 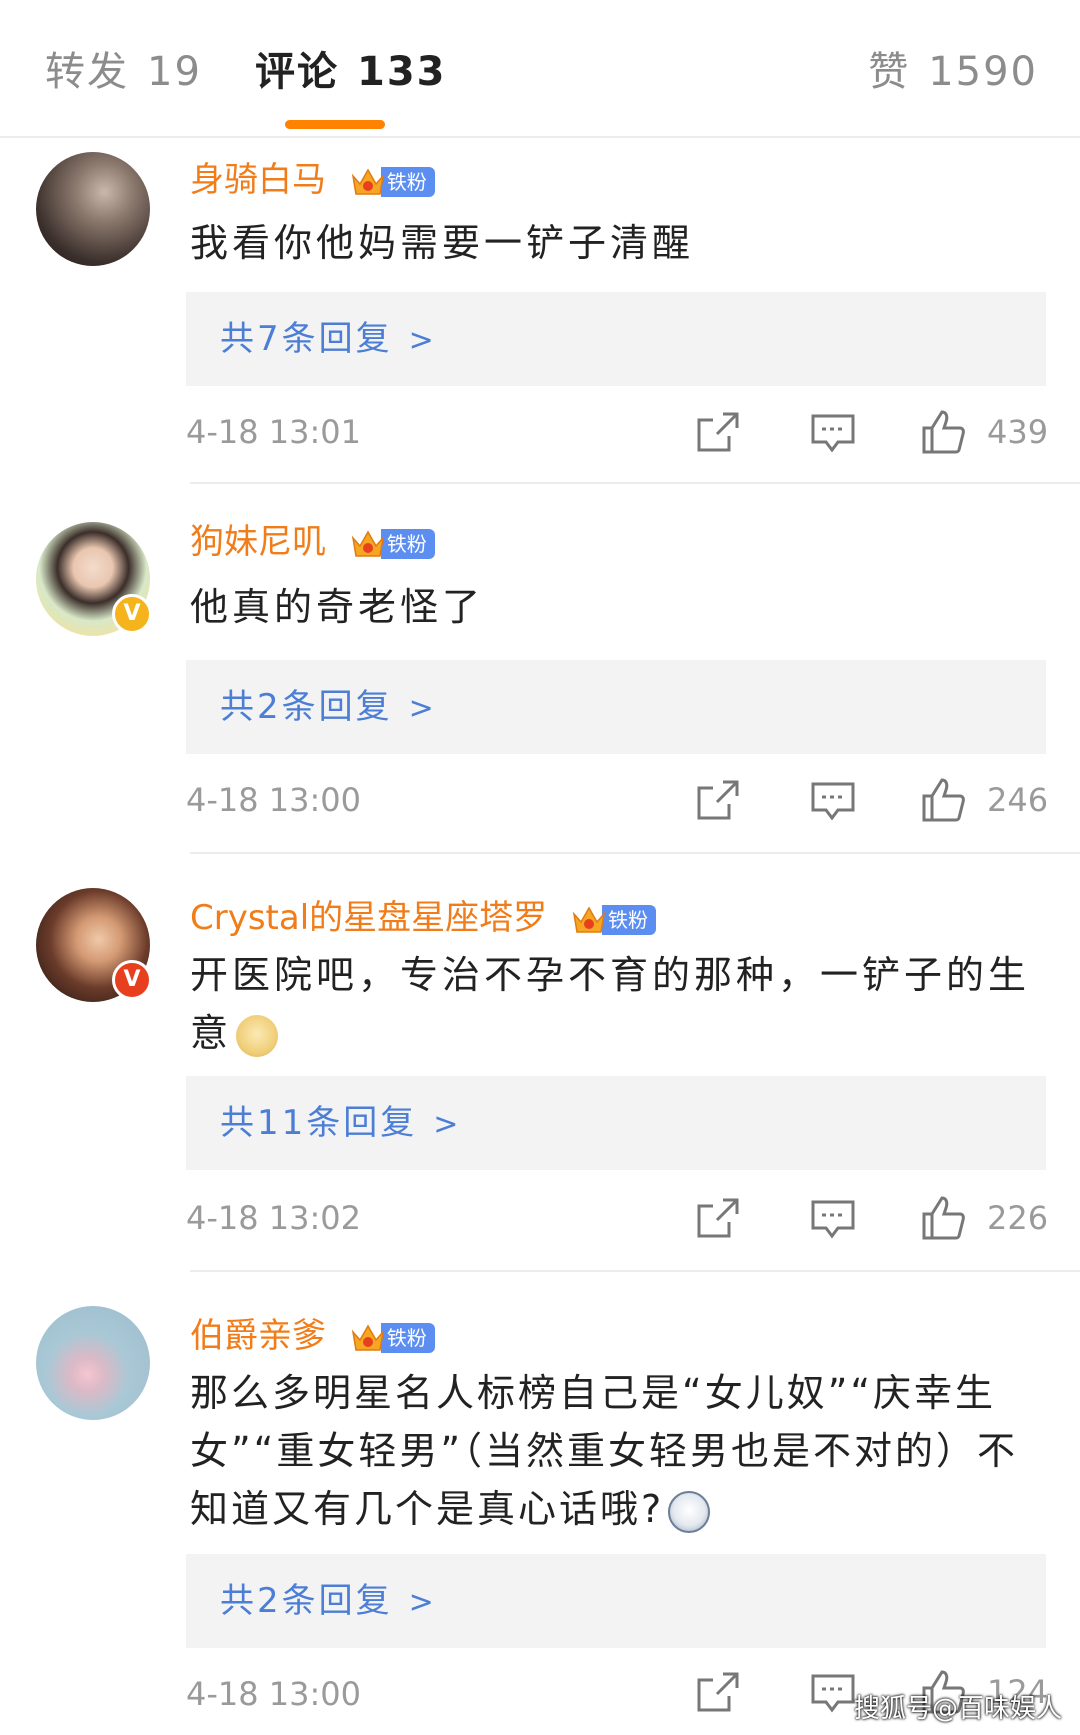 I want to click on comment-time: 4-18 13:02, so click(x=274, y=1218).